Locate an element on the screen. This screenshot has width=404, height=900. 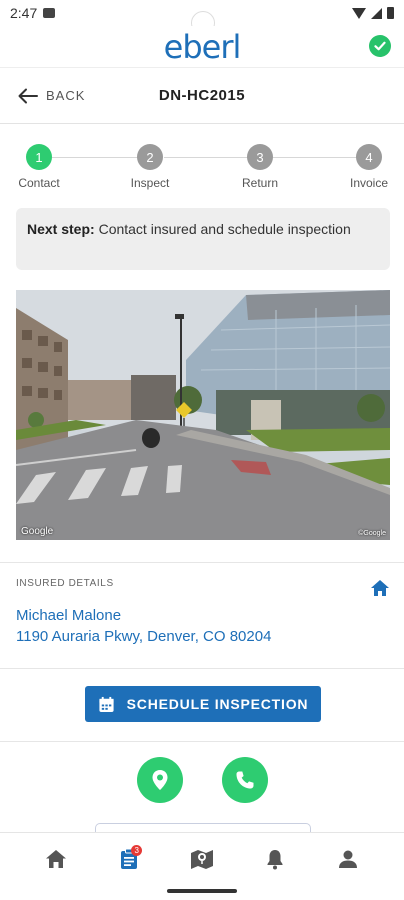
progress-stepper: 1 Contact 2 Inspect 3 Return 4 Invoice is located at coordinates (202, 169).